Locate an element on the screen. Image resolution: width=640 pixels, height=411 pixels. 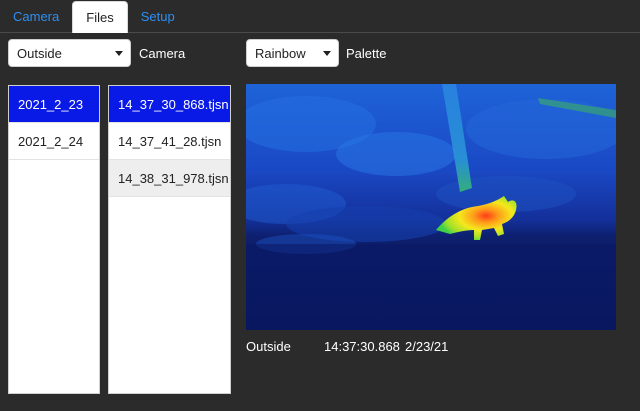
palette-select-label: Palette is located at coordinates (366, 53).